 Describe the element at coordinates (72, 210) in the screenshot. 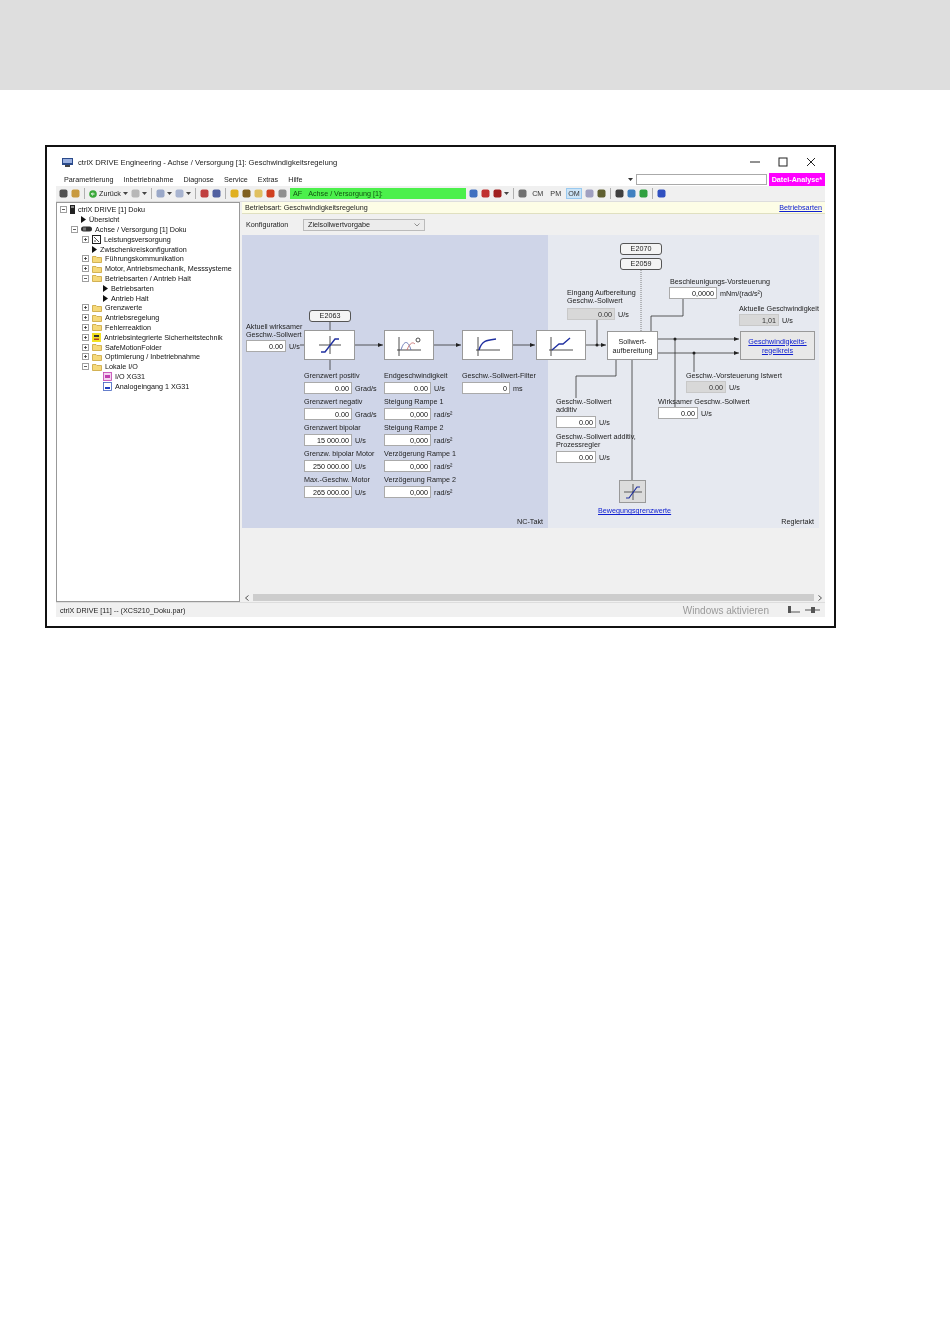

I see `device-icon` at that location.